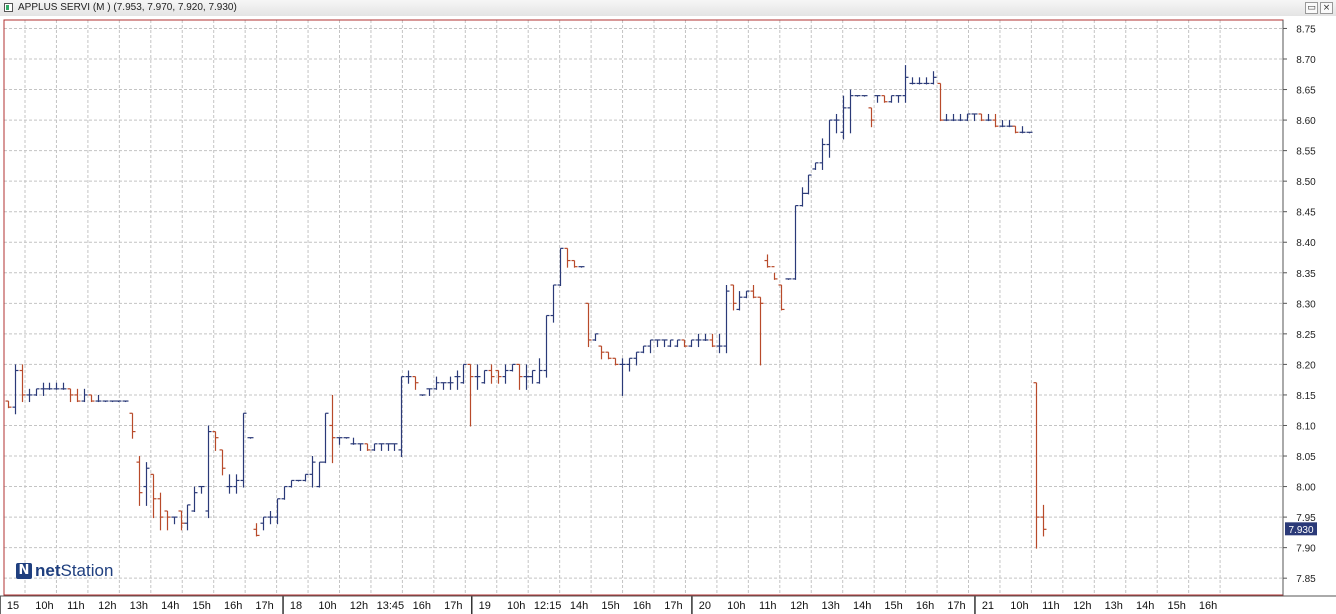  Describe the element at coordinates (1306, 243) in the screenshot. I see `y-tick-label: 8.40` at that location.